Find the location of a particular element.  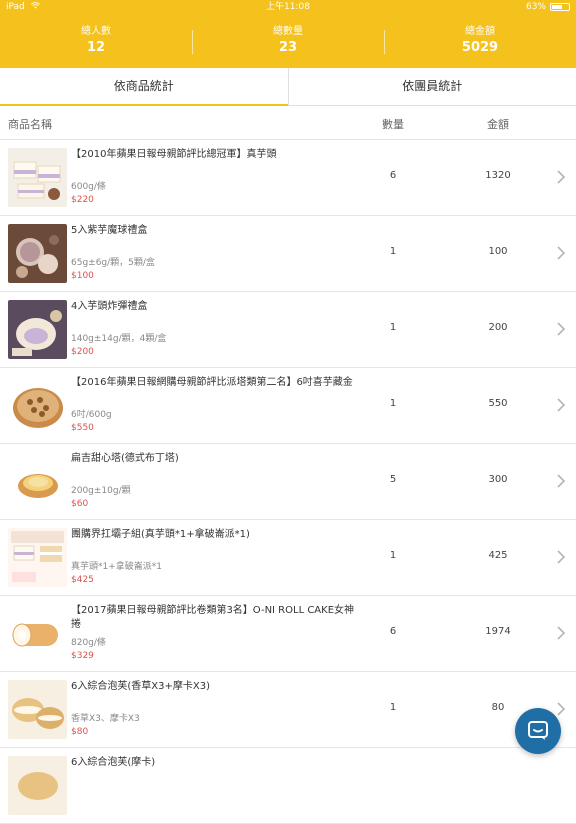

summary-total-quantity: 總數量 23 is located at coordinates (288, 41).